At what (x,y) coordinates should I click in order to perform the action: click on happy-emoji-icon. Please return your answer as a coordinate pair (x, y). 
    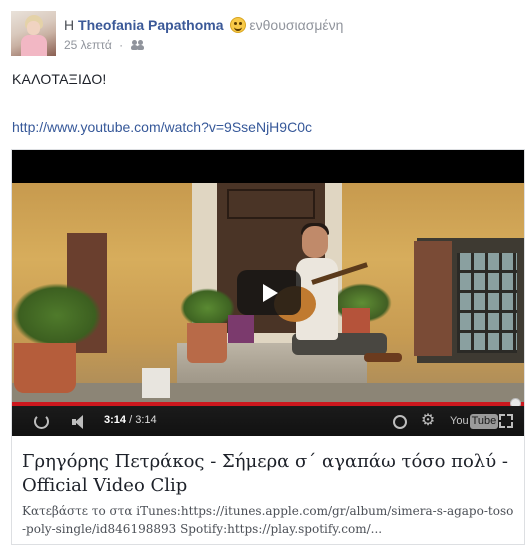
    Looking at the image, I should click on (238, 25).